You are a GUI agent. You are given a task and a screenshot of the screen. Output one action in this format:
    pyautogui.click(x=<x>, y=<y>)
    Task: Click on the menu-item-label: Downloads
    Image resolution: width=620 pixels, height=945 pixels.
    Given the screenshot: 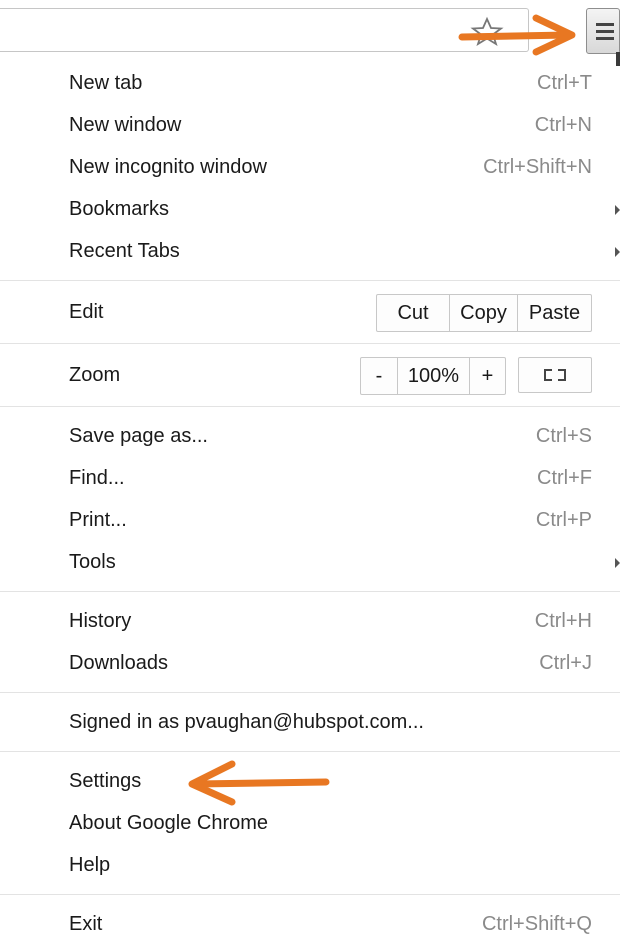 What is the action you would take?
    pyautogui.click(x=118, y=663)
    